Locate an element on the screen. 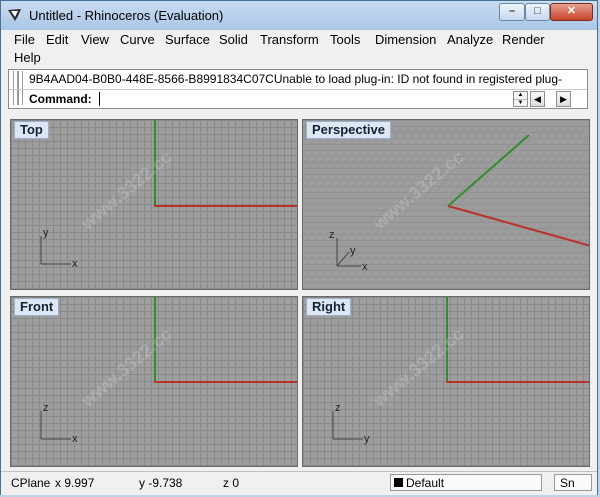  menu-file: File is located at coordinates (24, 39).